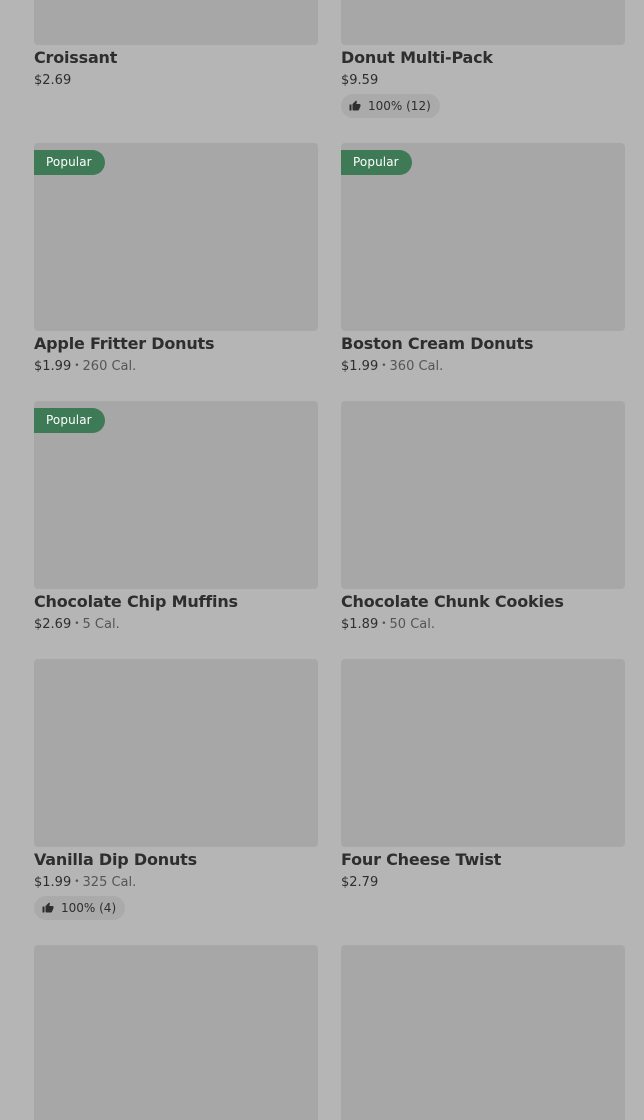 This screenshot has height=1120, width=644. I want to click on item-price: $1.99 • 260 Cal., so click(85, 366).